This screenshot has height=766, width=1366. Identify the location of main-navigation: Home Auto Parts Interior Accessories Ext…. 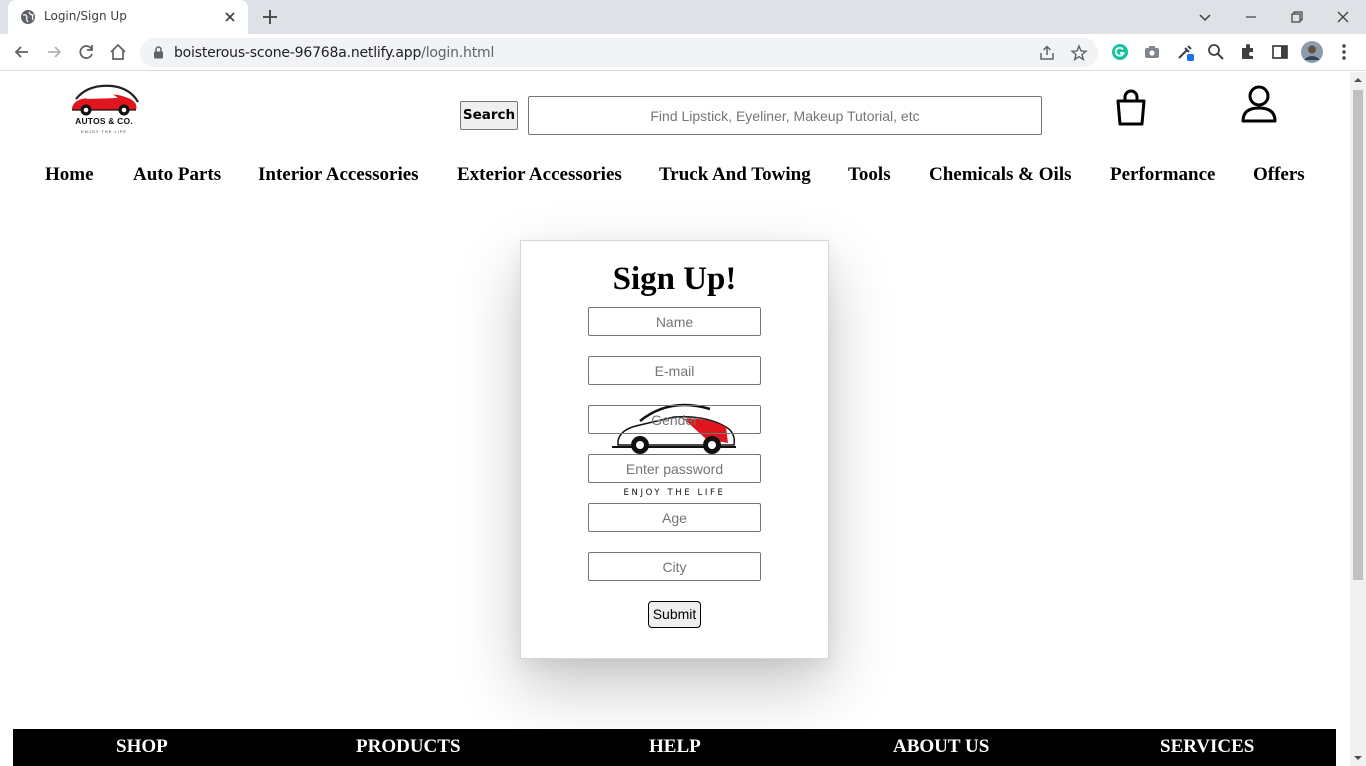
(675, 178).